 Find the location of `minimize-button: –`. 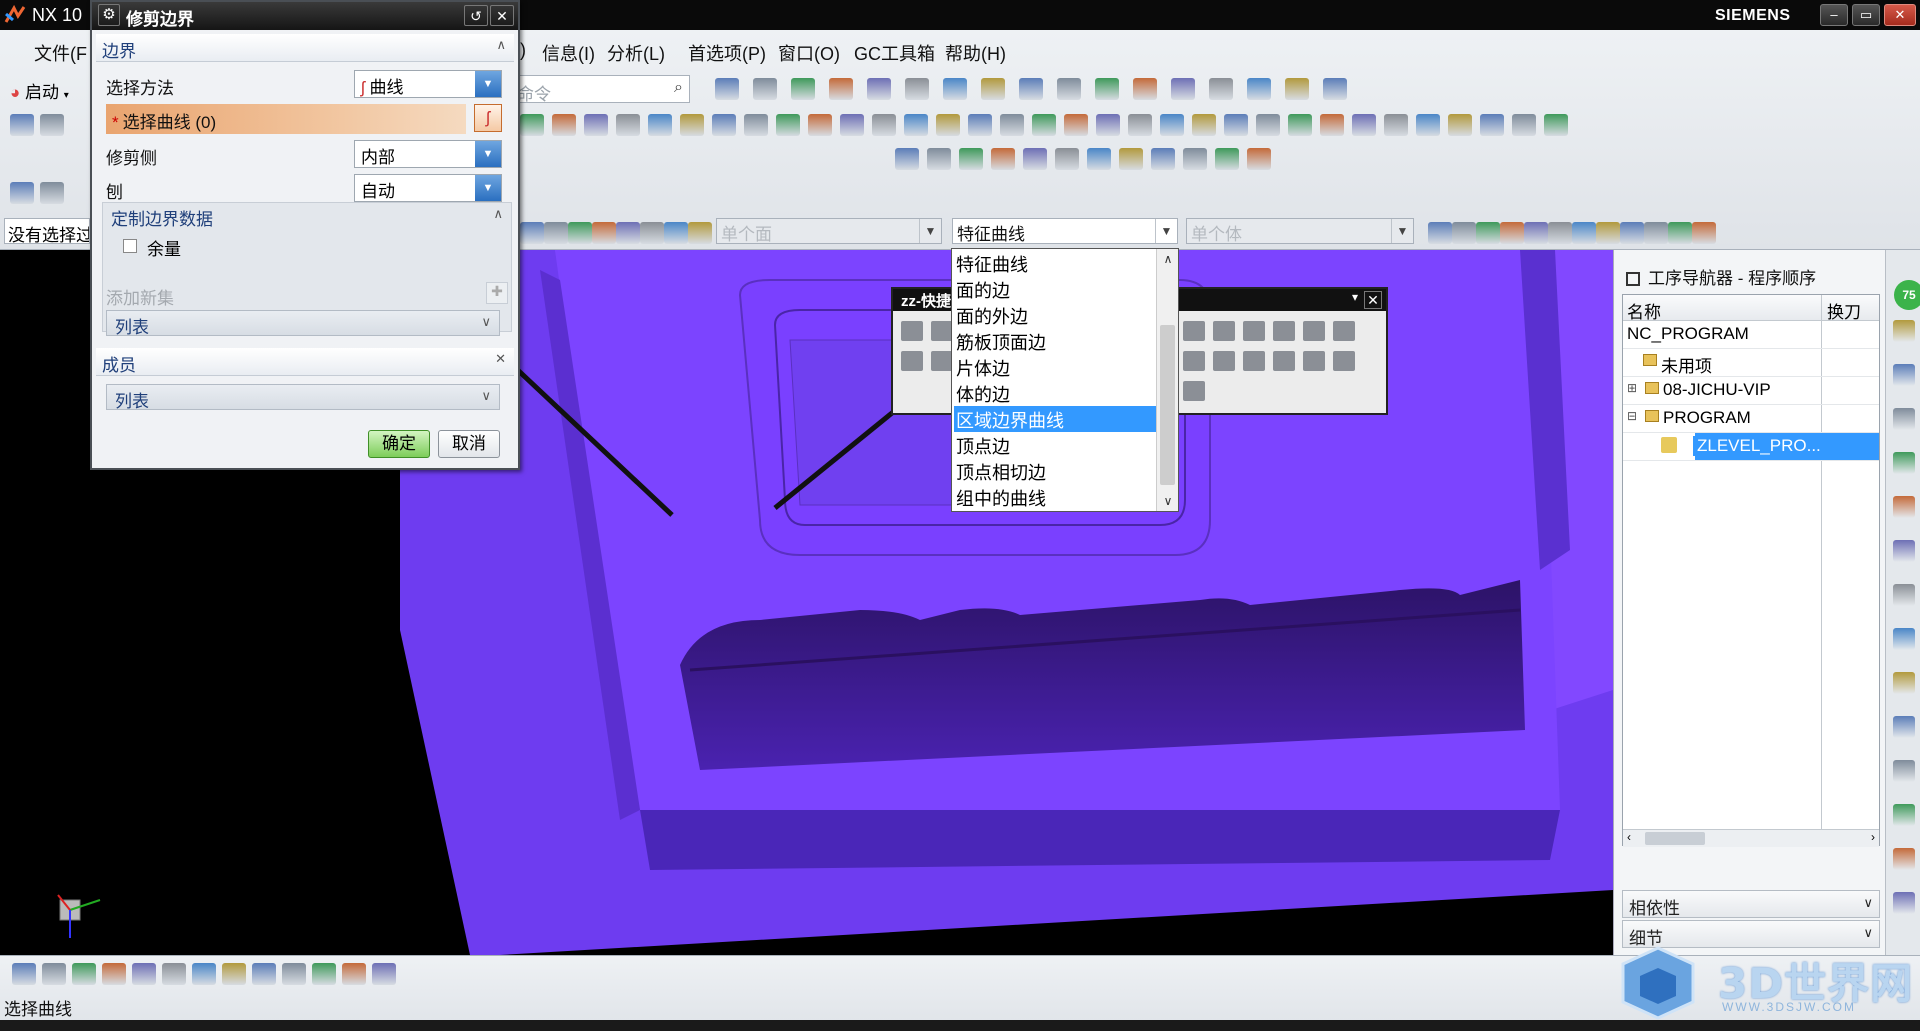

minimize-button: – is located at coordinates (1834, 15).